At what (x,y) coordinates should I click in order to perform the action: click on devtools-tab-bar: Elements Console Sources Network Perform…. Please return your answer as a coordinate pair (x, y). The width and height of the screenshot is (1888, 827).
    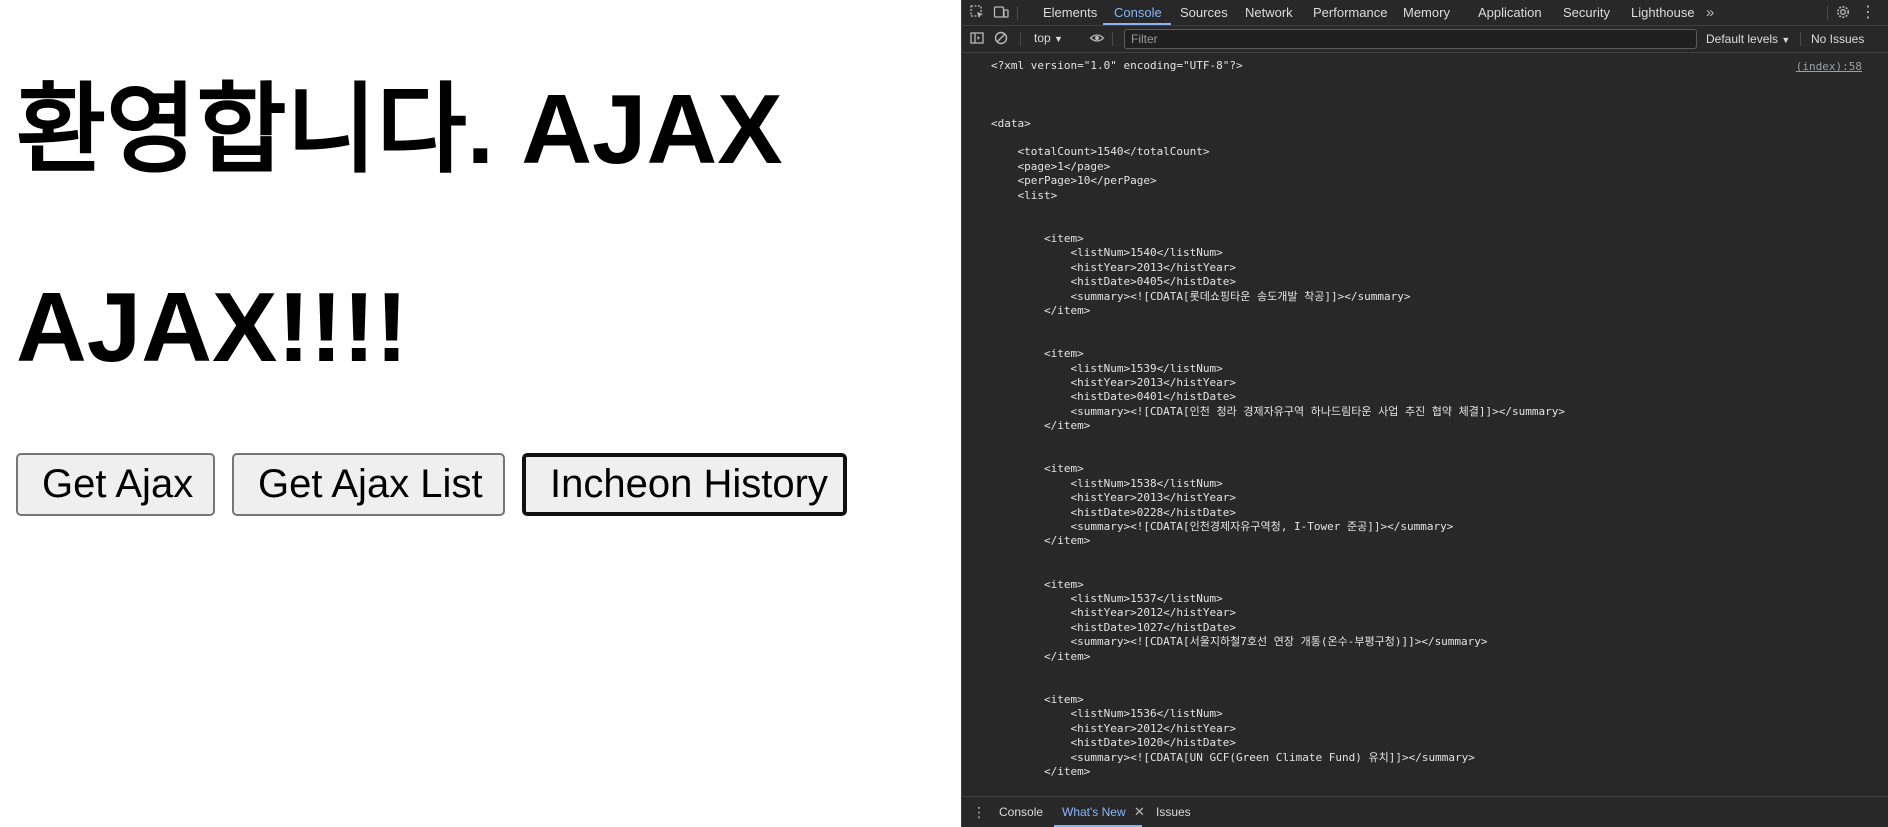
    Looking at the image, I should click on (1425, 13).